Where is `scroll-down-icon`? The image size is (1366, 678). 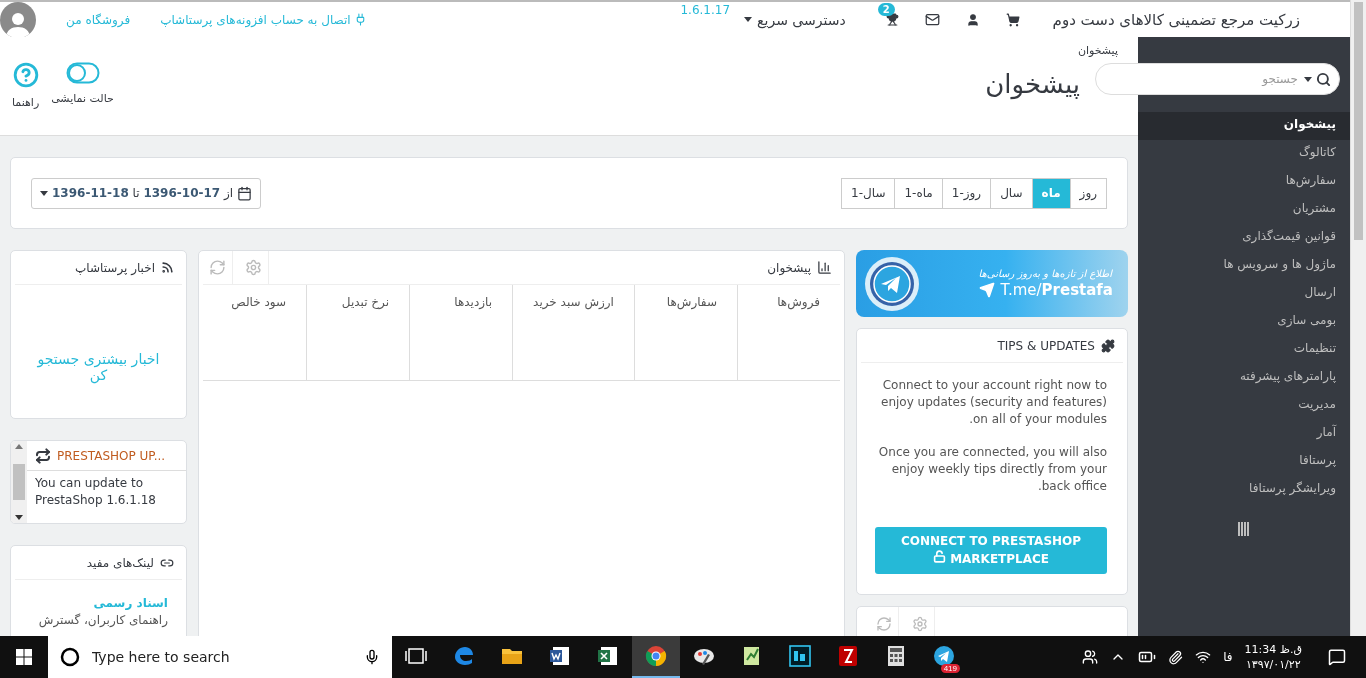 scroll-down-icon is located at coordinates (19, 517).